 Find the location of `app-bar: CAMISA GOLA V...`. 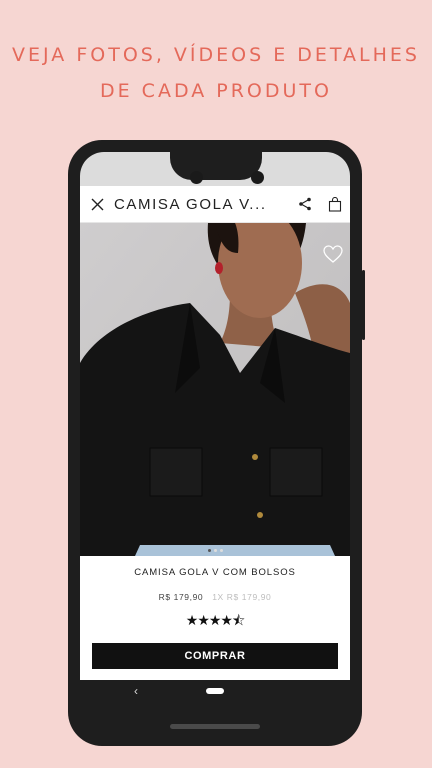

app-bar: CAMISA GOLA V... is located at coordinates (215, 204).